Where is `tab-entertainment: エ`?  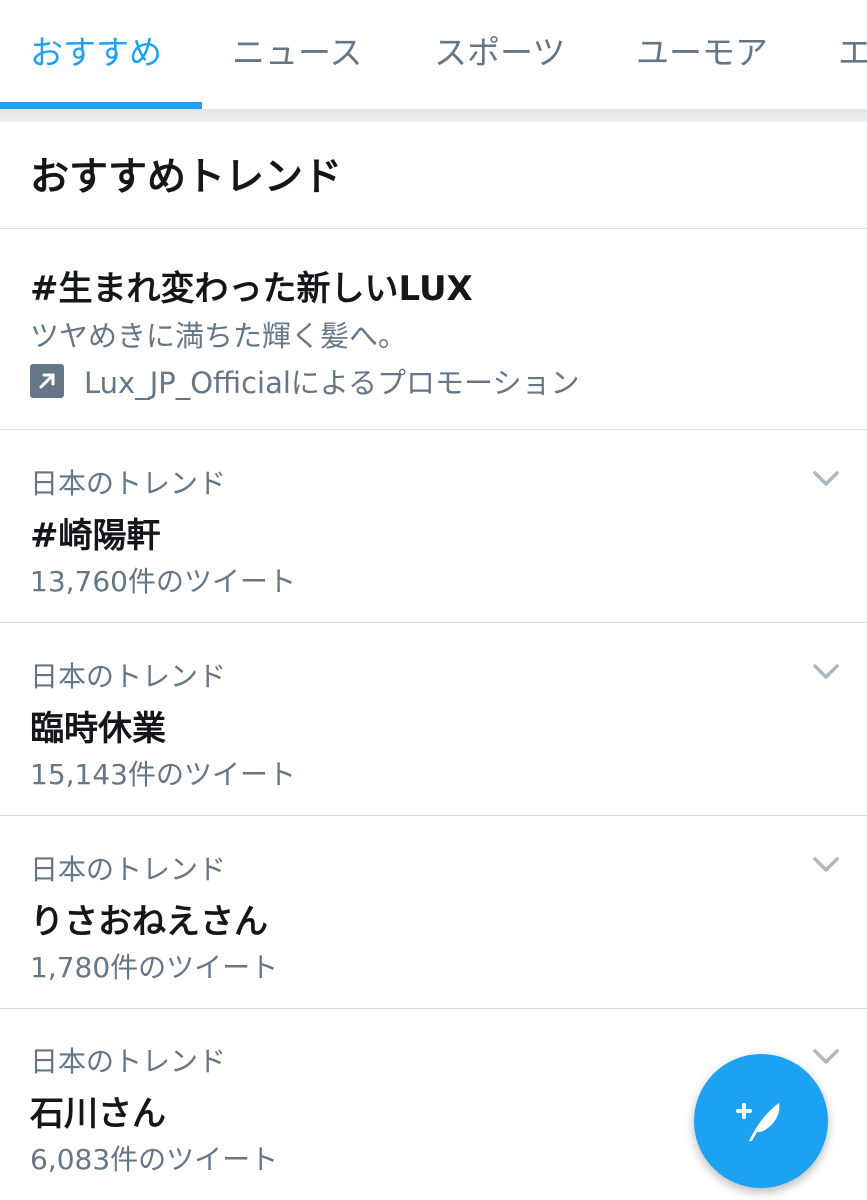
tab-entertainment: エ is located at coordinates (852, 53).